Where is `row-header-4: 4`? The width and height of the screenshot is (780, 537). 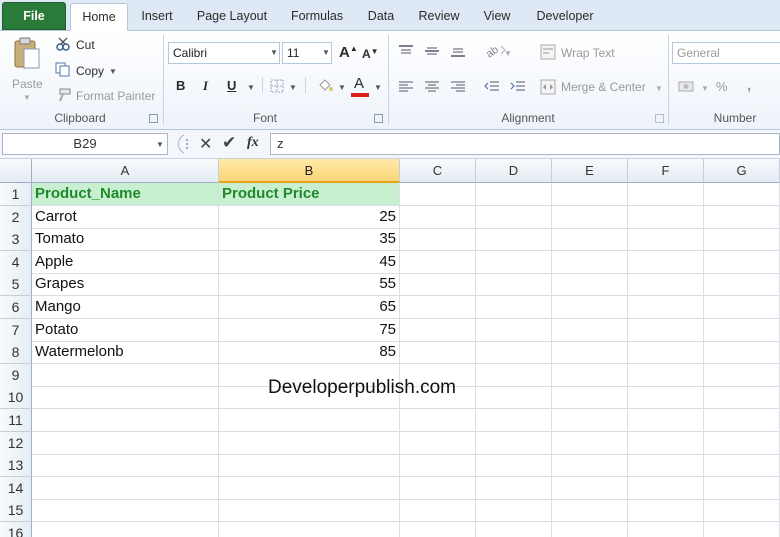
row-header-4: 4 is located at coordinates (16, 262).